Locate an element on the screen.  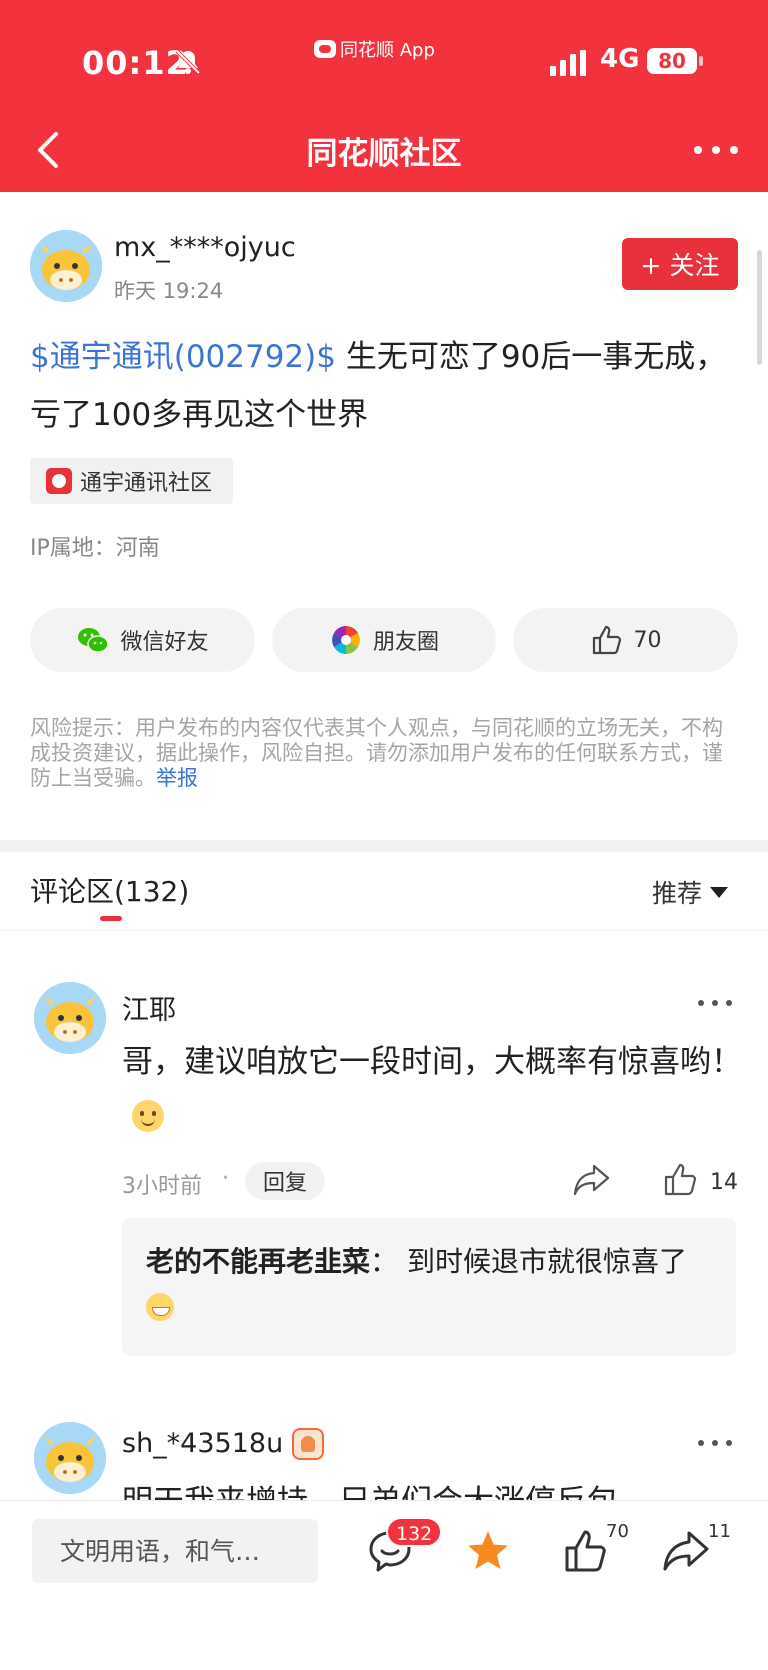
author-avatar is located at coordinates (66, 266).